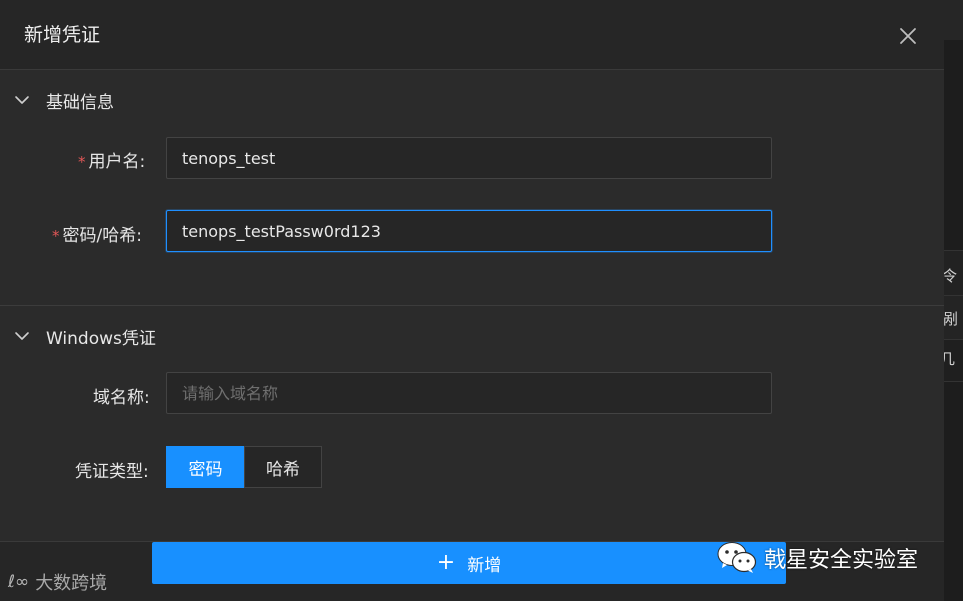 The width and height of the screenshot is (963, 601). Describe the element at coordinates (908, 36) in the screenshot. I see `close-icon` at that location.